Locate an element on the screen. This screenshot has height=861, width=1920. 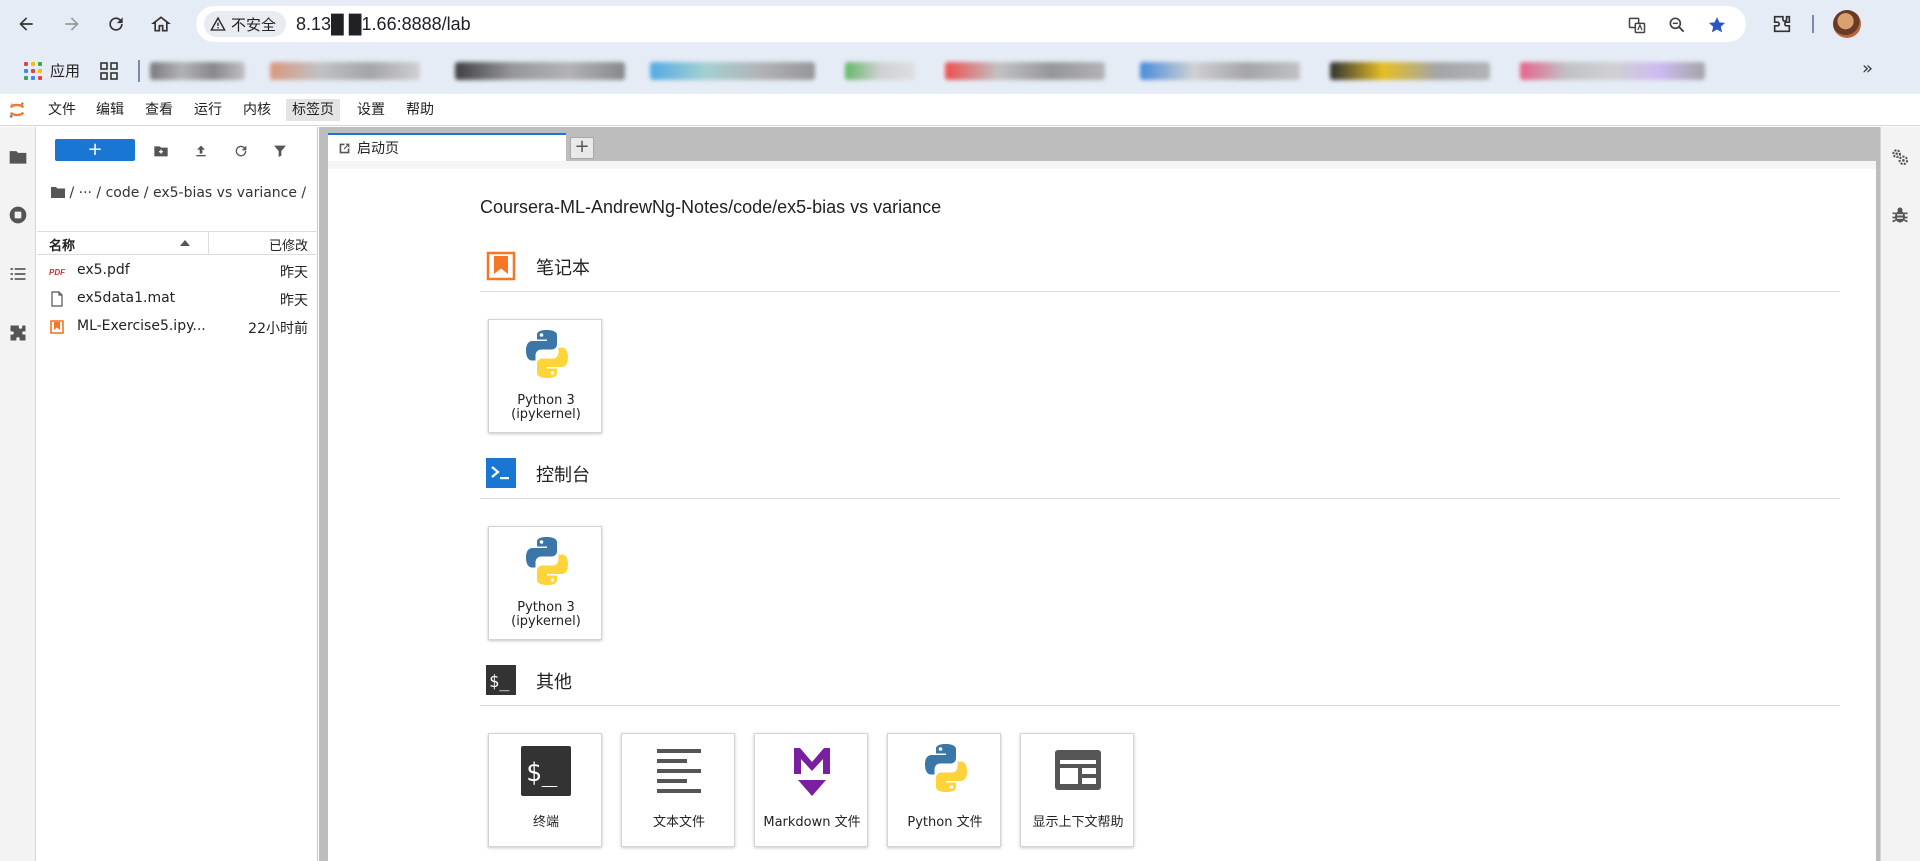
right-sidebar is located at coordinates (1900, 494).